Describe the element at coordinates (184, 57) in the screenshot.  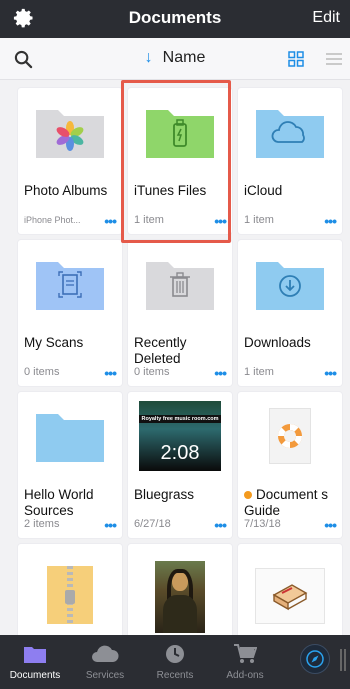
I see `sort-label: Name` at that location.